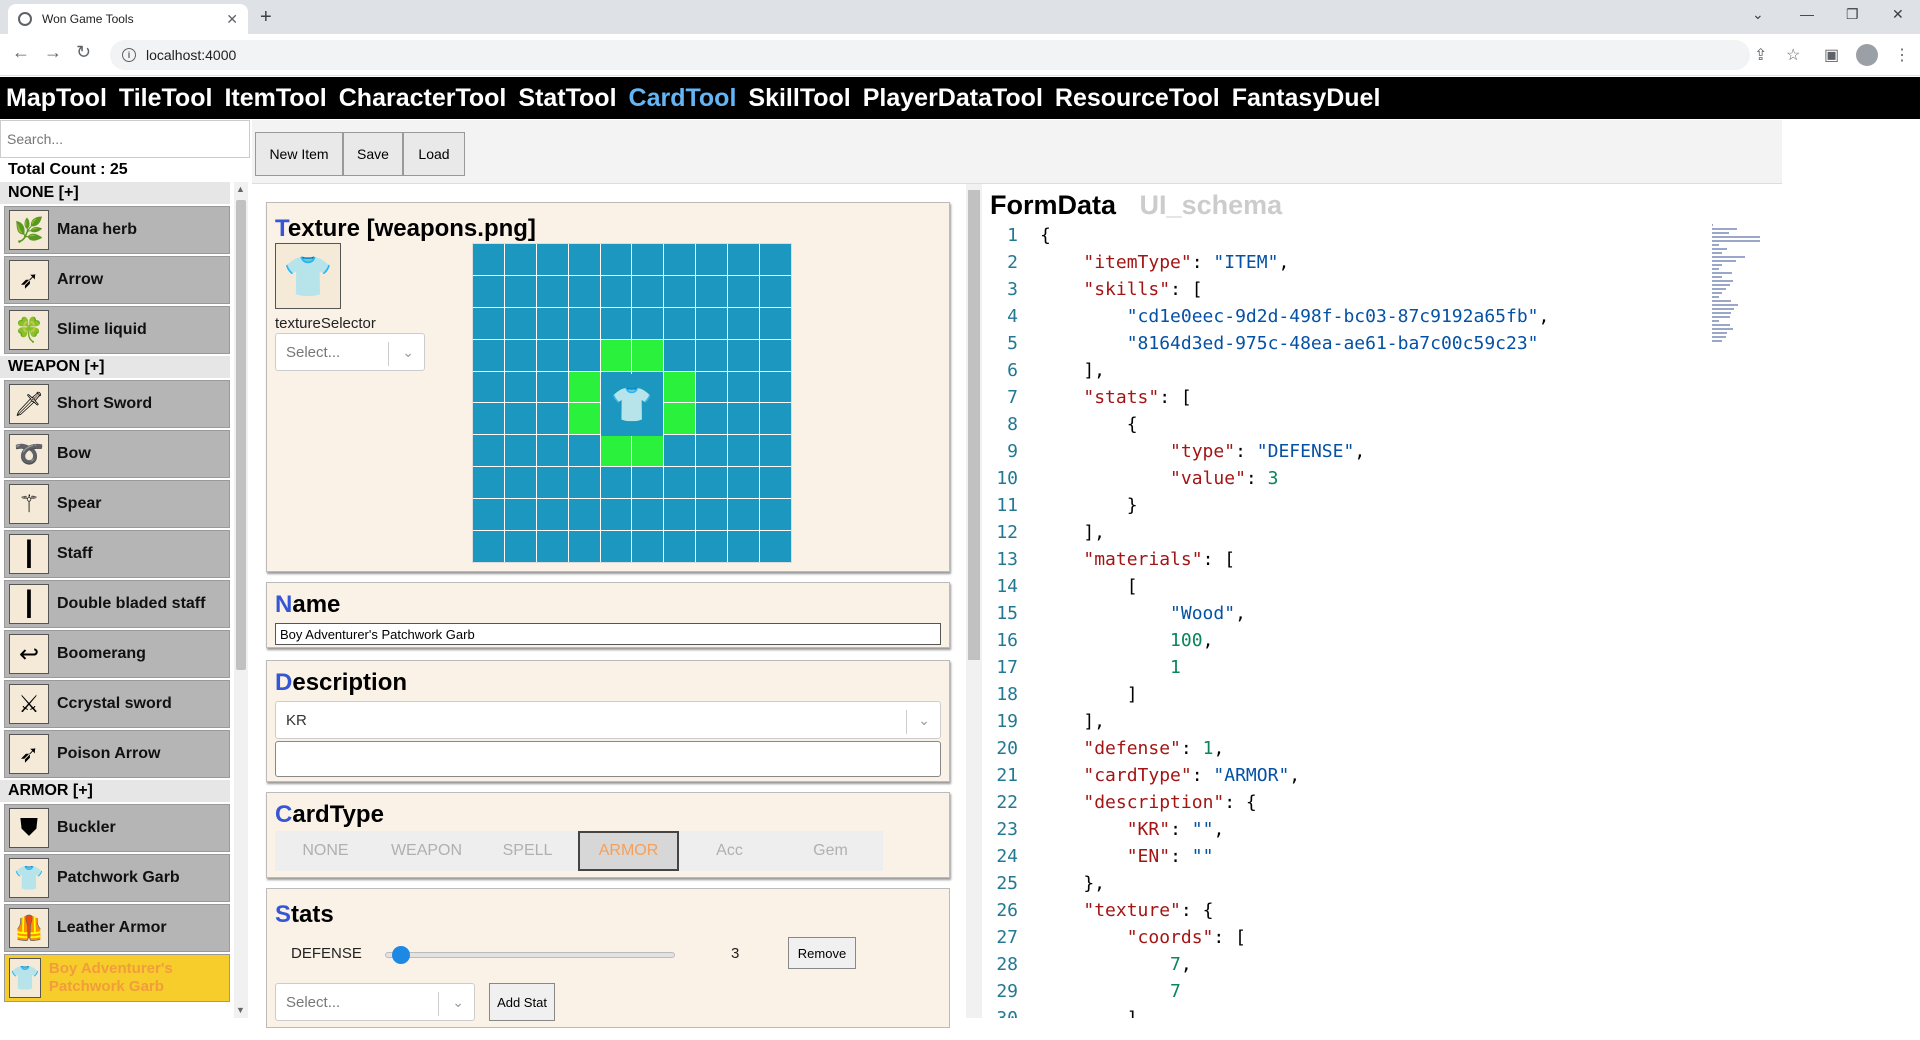 This screenshot has width=1920, height=1040. What do you see at coordinates (232, 19) in the screenshot?
I see `close-tab-icon: ✕` at bounding box center [232, 19].